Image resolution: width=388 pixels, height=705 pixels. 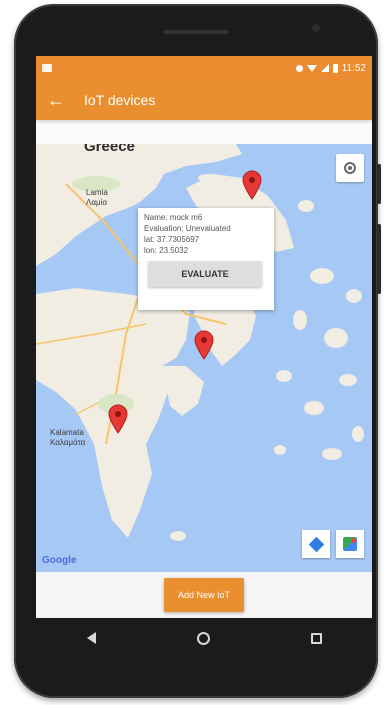 What do you see at coordinates (204, 100) in the screenshot?
I see `app-bar: ← IoT devices` at bounding box center [204, 100].